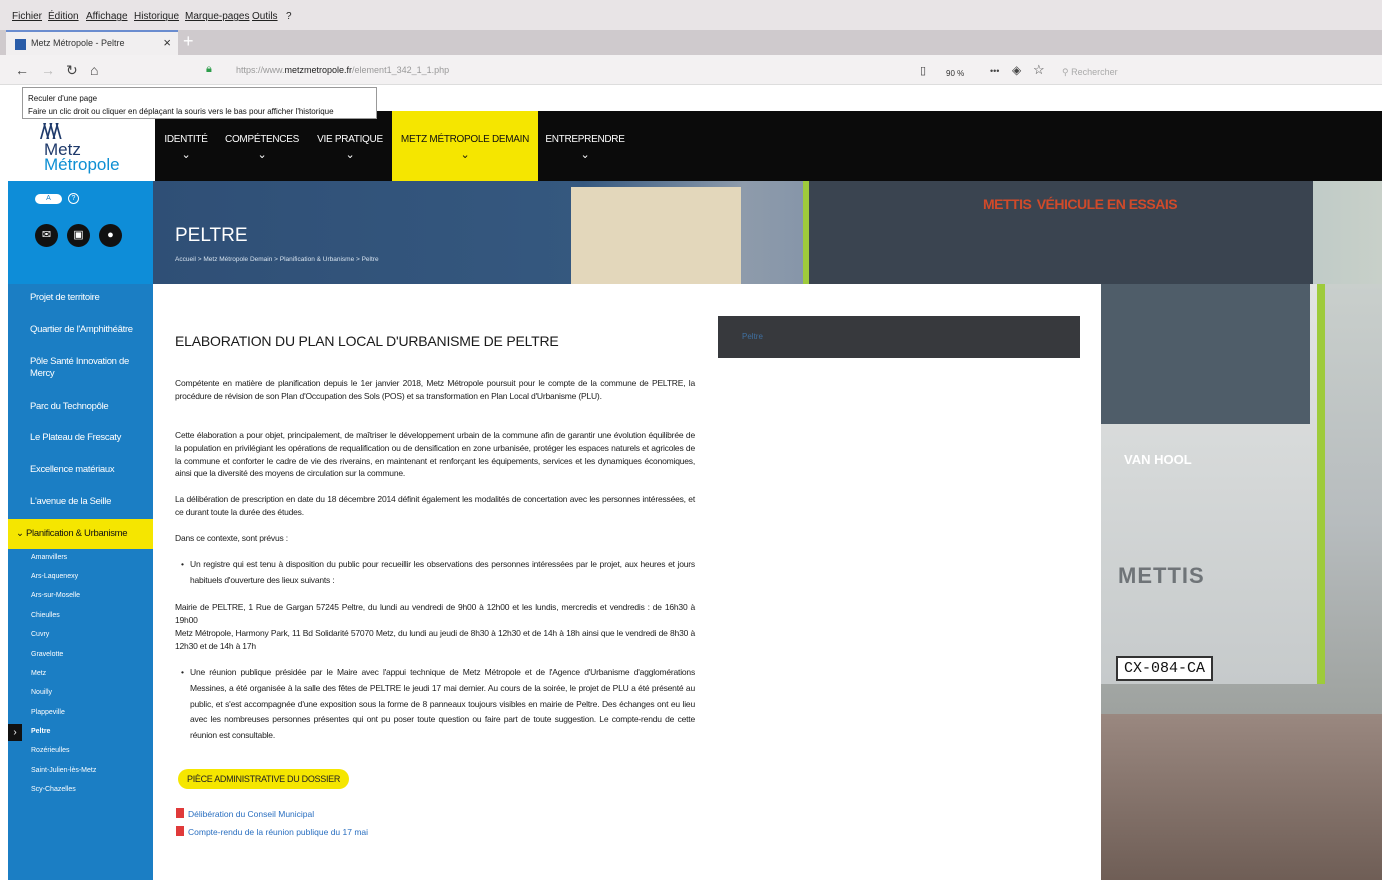 This screenshot has width=1382, height=880. Describe the element at coordinates (262, 139) in the screenshot. I see `nav-label: COMPÉTENCES` at that location.